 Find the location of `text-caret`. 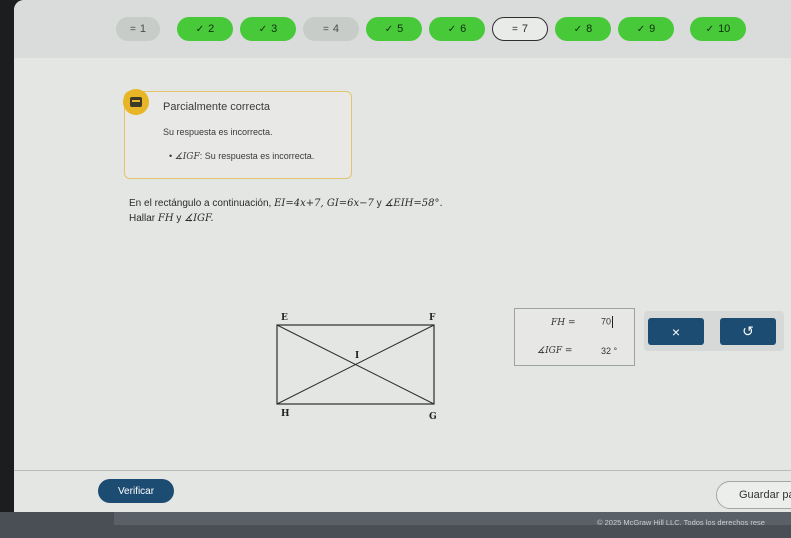

text-caret is located at coordinates (613, 322).